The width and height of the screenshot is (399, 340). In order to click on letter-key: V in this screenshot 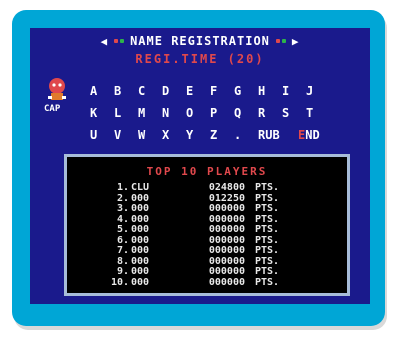, I will do `click(126, 135)`.